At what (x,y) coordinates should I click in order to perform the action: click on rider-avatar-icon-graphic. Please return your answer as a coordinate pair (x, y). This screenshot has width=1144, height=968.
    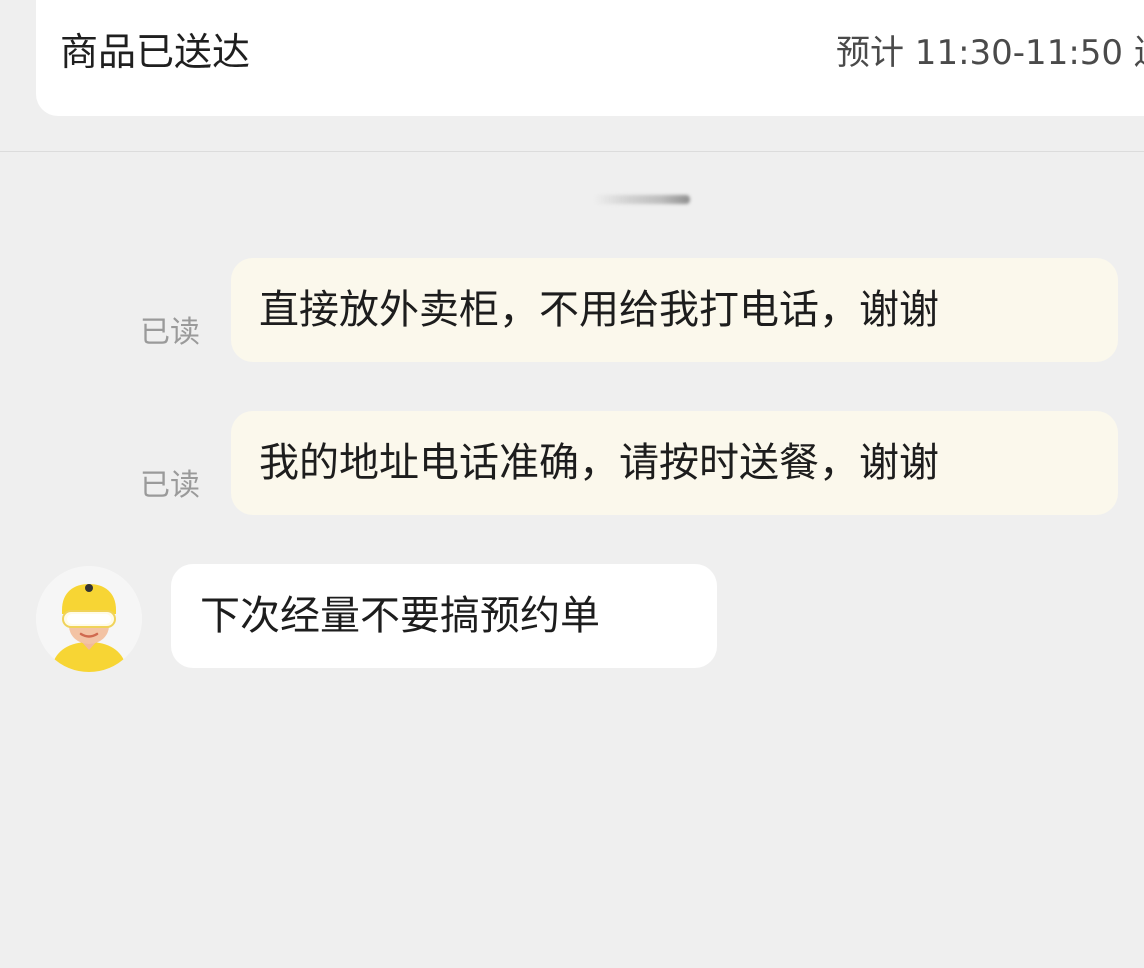
    Looking at the image, I should click on (89, 619).